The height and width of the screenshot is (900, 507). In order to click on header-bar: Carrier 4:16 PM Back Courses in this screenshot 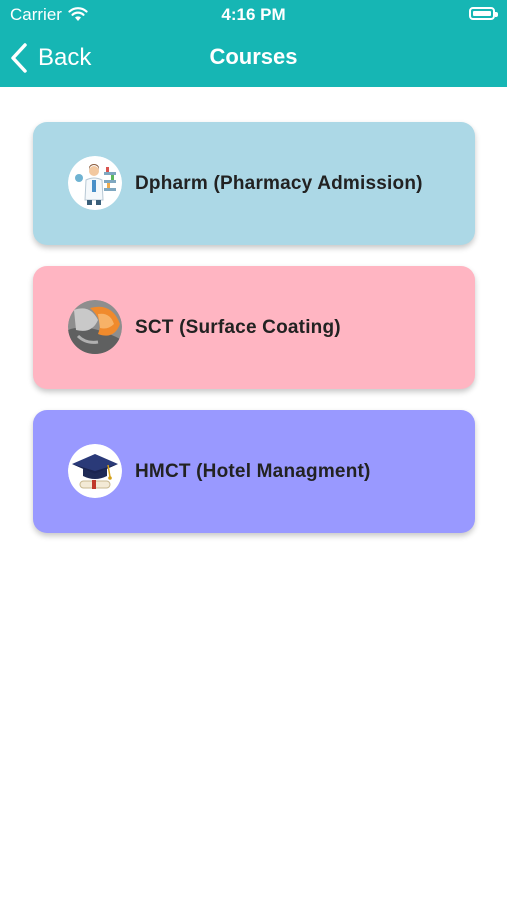, I will do `click(253, 43)`.